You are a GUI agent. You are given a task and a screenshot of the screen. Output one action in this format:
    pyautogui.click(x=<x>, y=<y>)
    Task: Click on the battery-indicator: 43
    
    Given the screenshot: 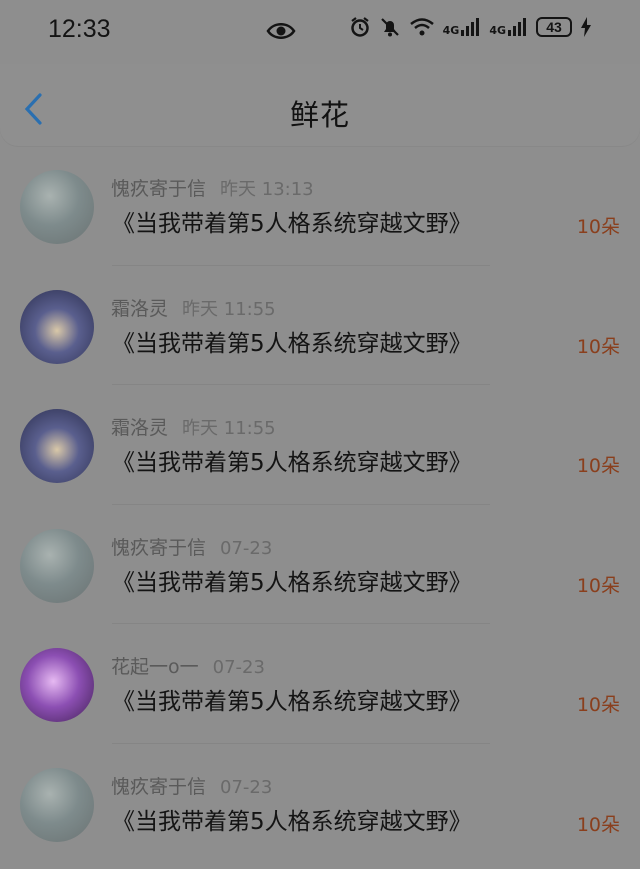 What is the action you would take?
    pyautogui.click(x=554, y=27)
    